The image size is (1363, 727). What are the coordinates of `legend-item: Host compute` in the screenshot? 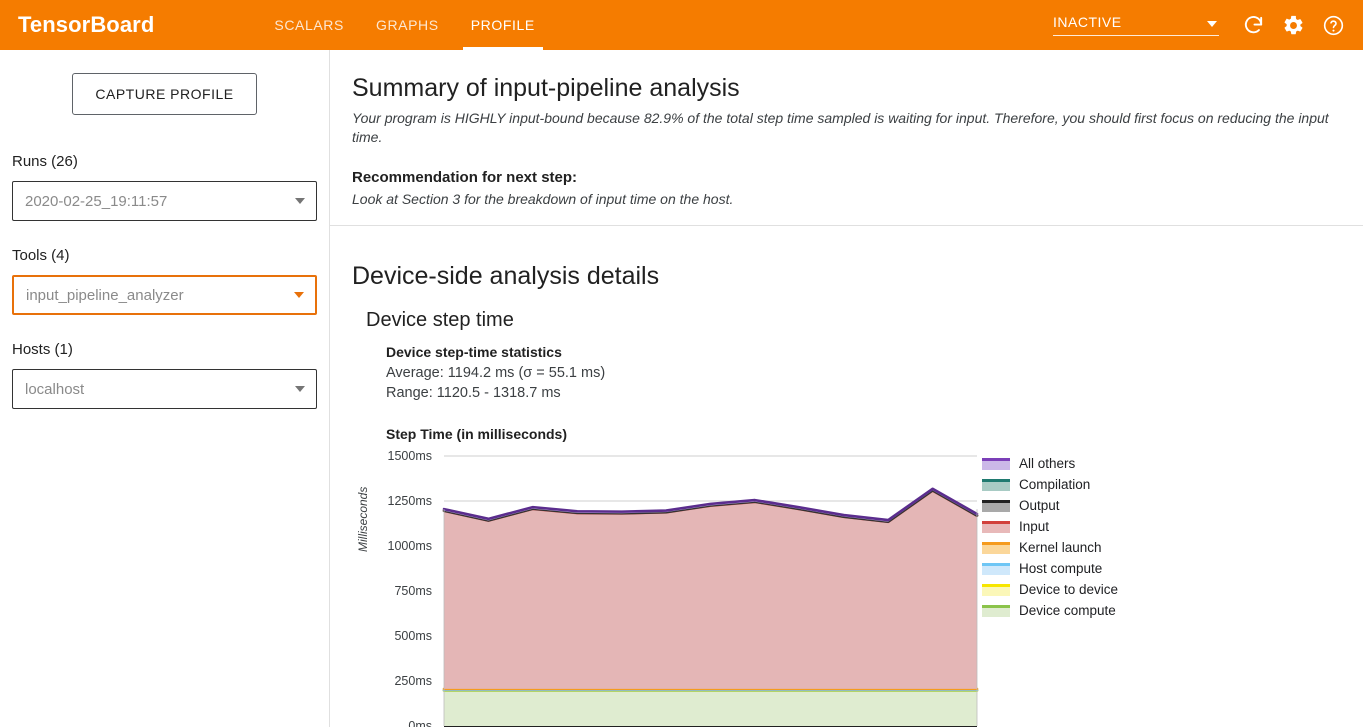 It's located at (1050, 568).